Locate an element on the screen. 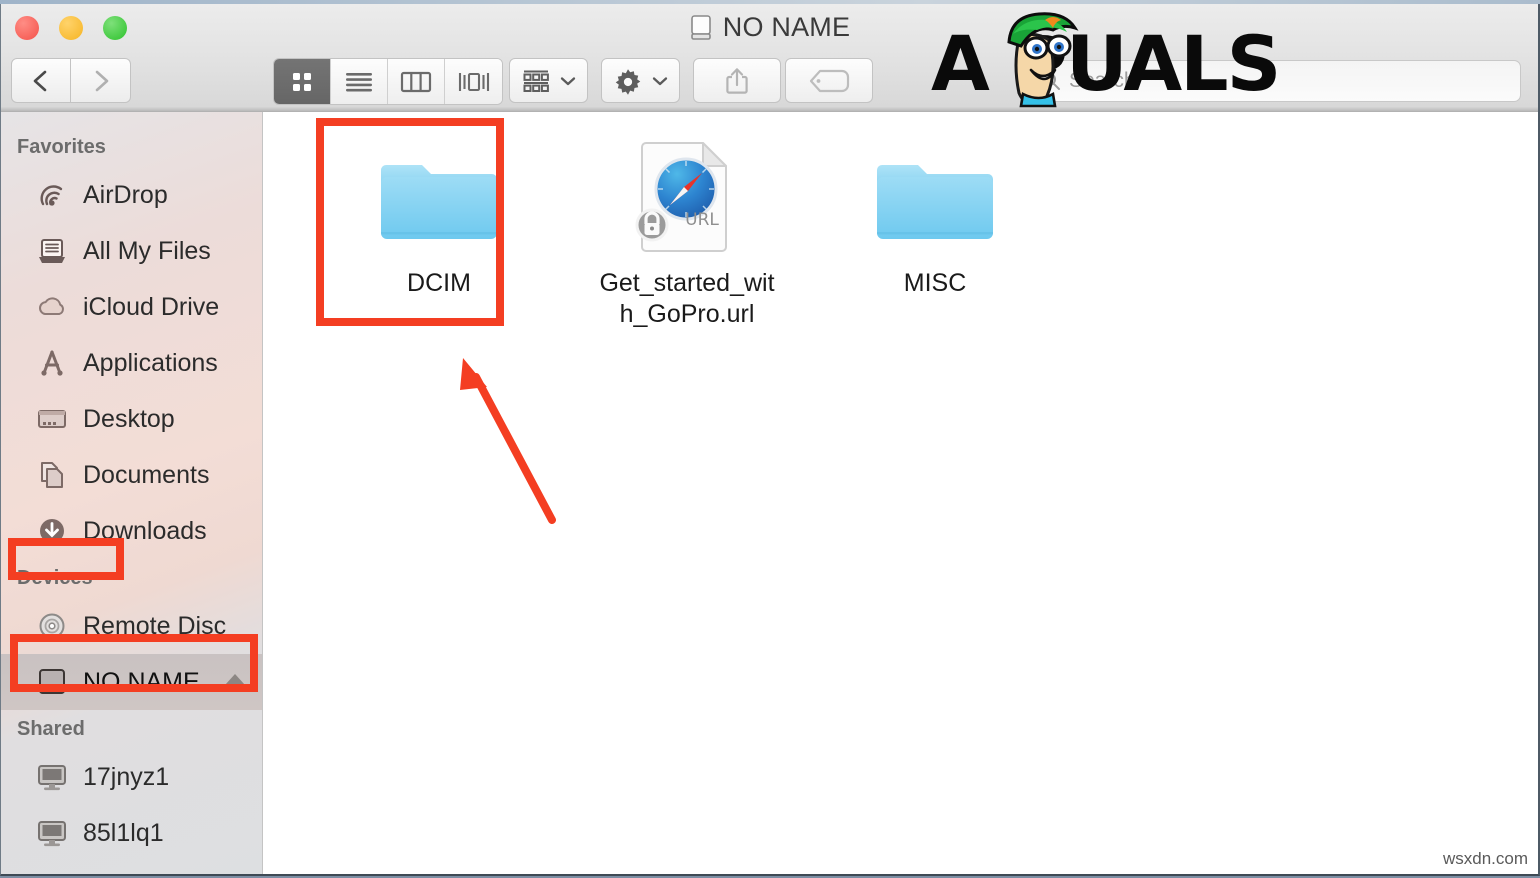 The height and width of the screenshot is (878, 1540). tag-icon is located at coordinates (829, 80).